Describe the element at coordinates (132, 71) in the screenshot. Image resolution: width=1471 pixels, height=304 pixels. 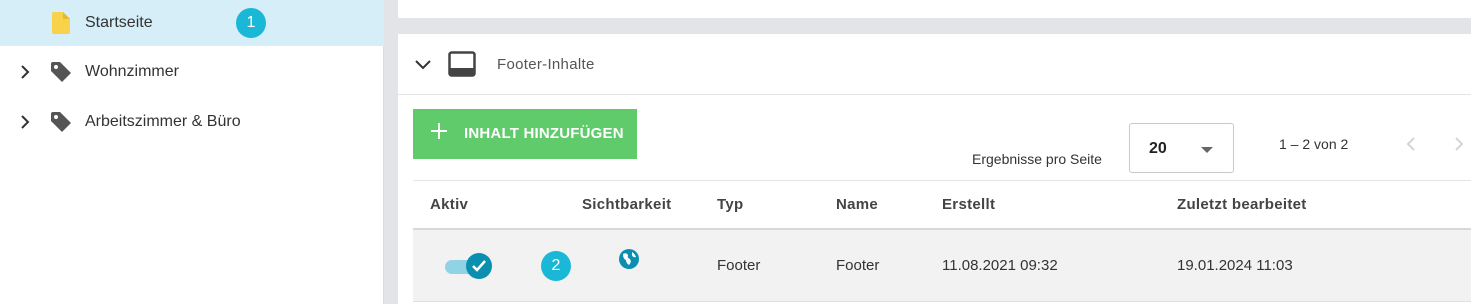
I see `tree-item-label: Wohnzimmer` at that location.